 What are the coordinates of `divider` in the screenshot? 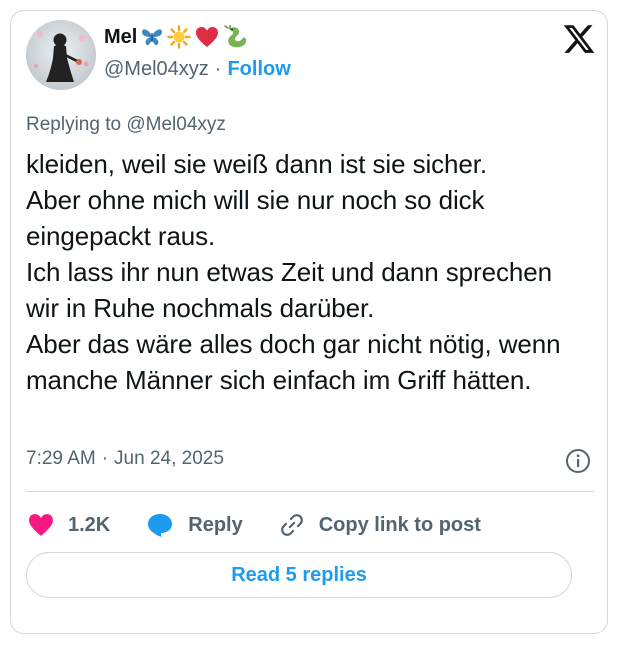 It's located at (310, 491).